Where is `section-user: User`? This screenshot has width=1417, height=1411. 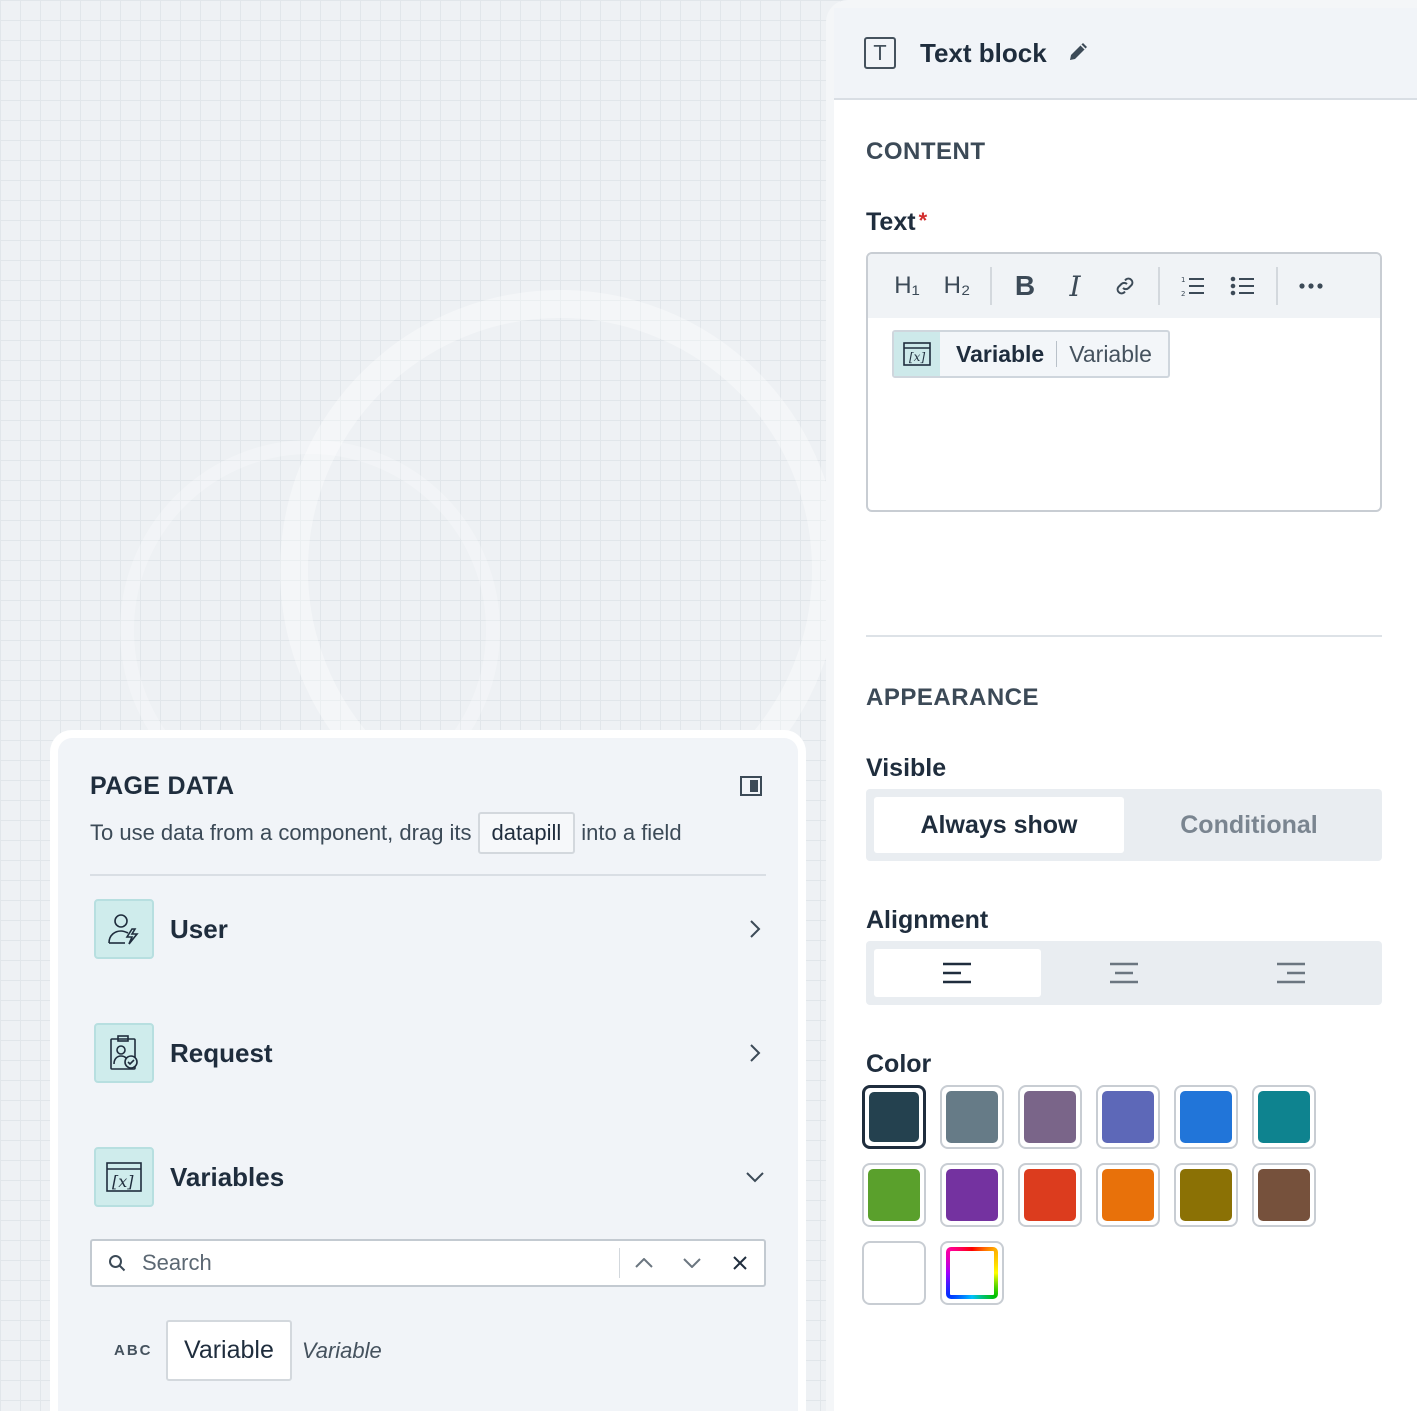
section-user: User is located at coordinates (432, 929).